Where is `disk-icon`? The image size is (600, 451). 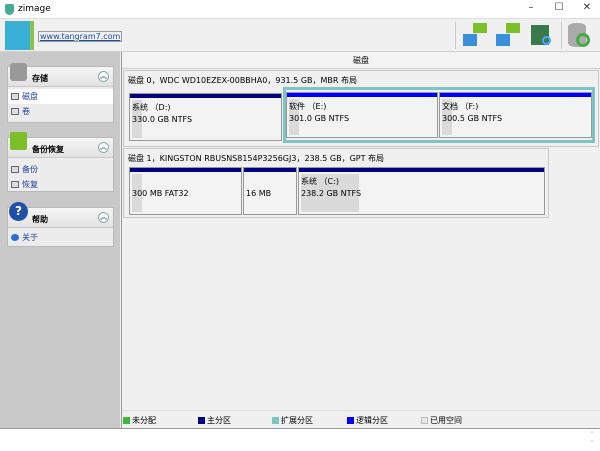 disk-icon is located at coordinates (15, 96).